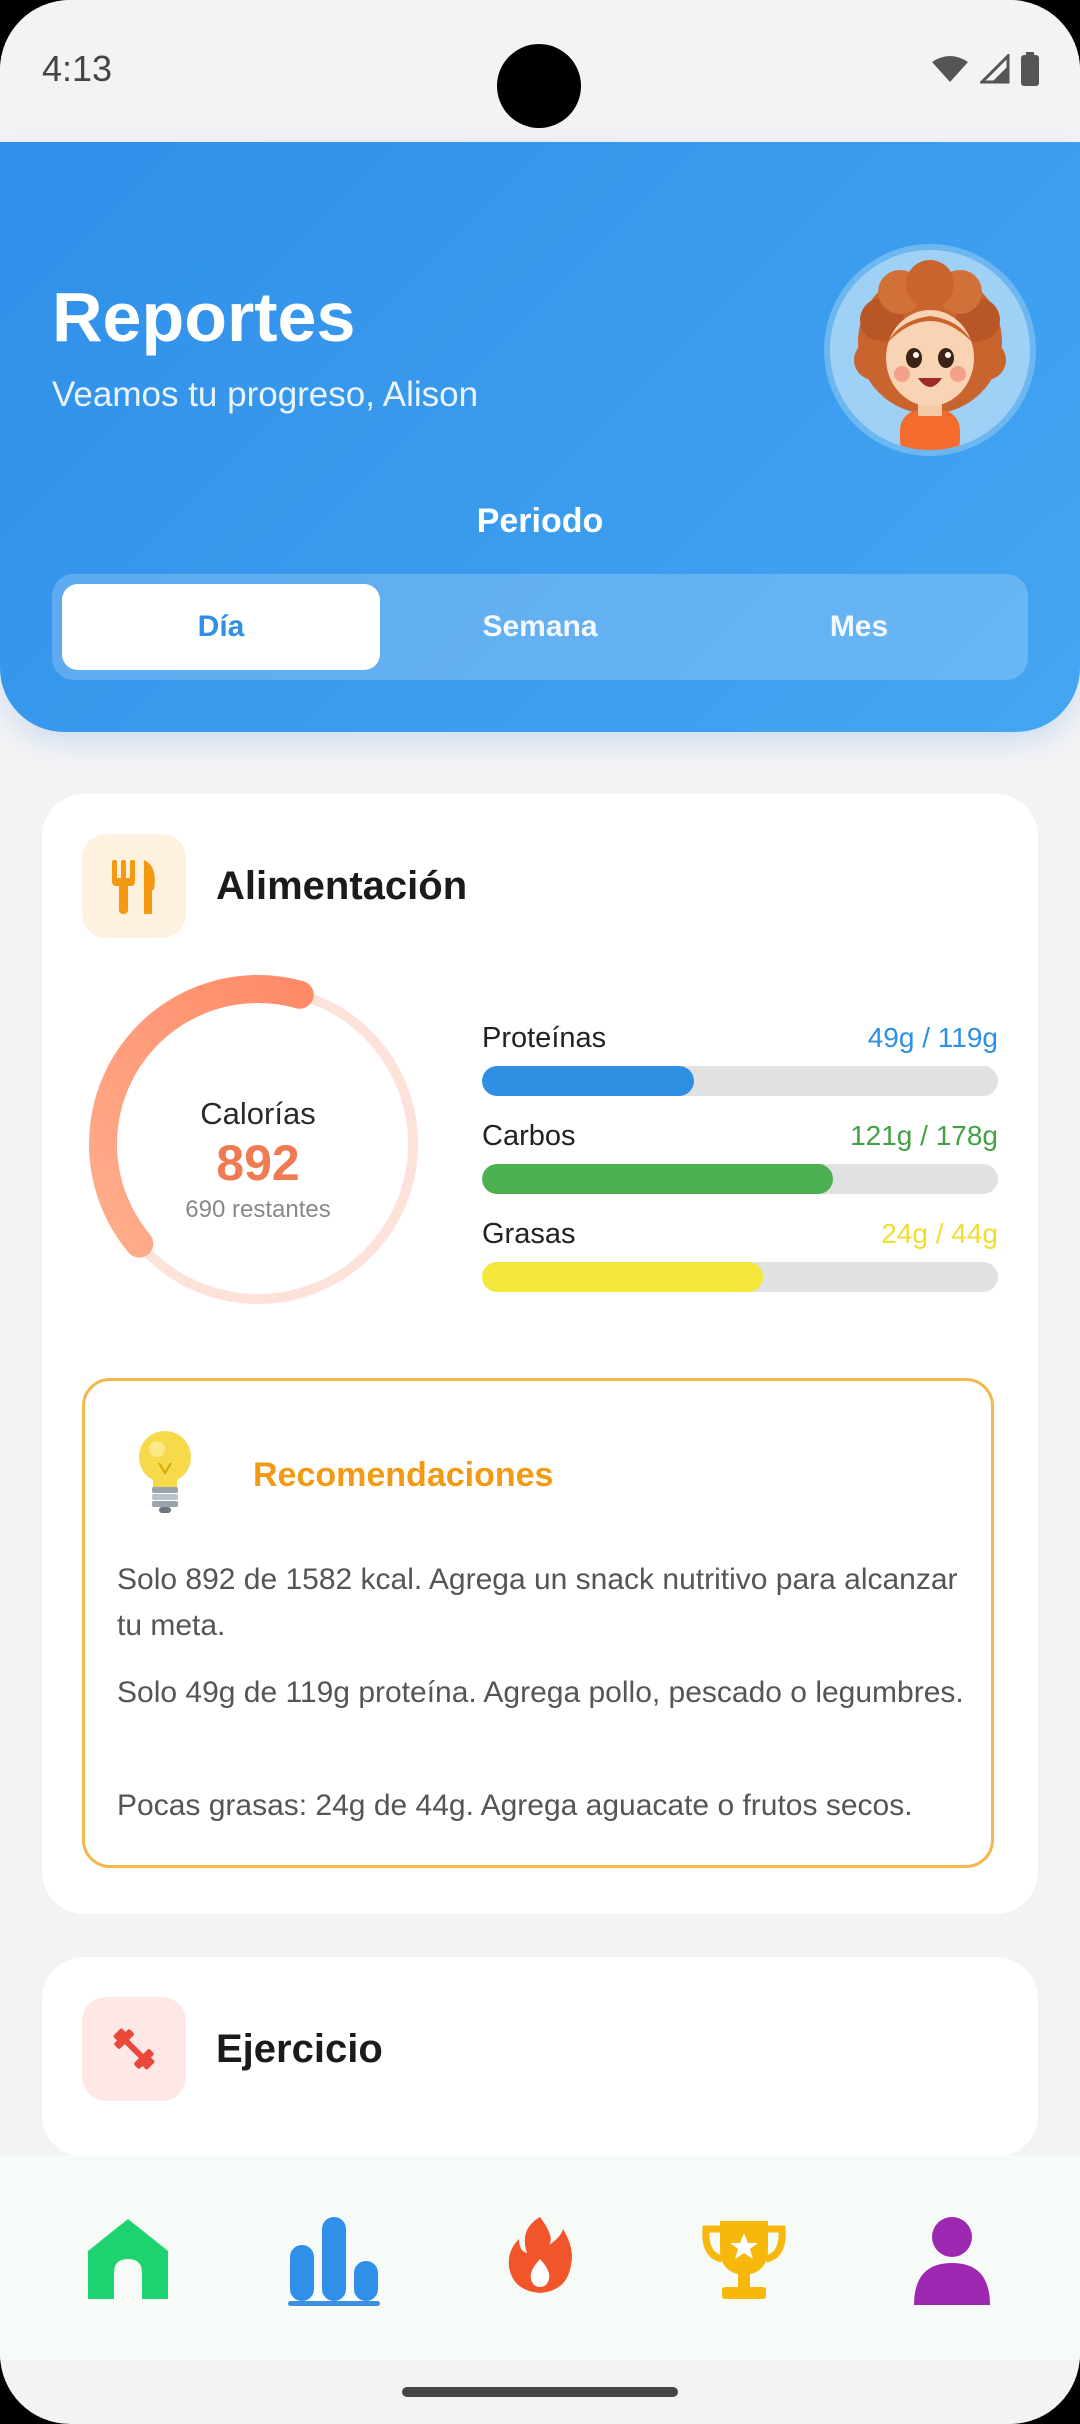 The image size is (1080, 2424). Describe the element at coordinates (744, 2270) in the screenshot. I see `trophy-icon` at that location.